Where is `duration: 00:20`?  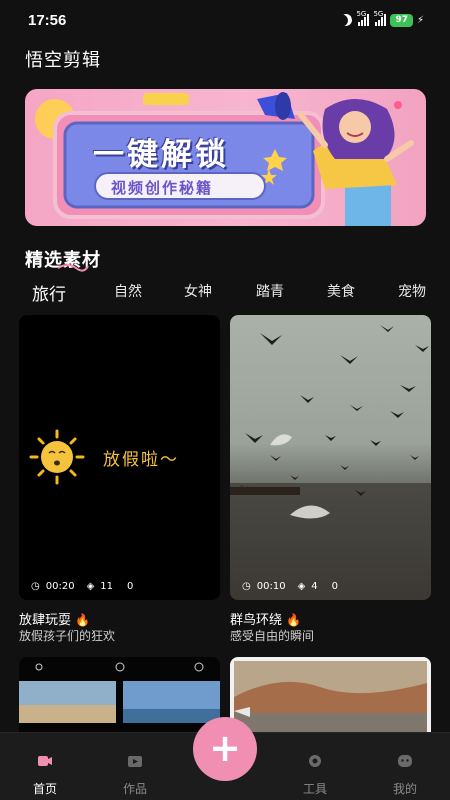 duration: 00:20 is located at coordinates (60, 586).